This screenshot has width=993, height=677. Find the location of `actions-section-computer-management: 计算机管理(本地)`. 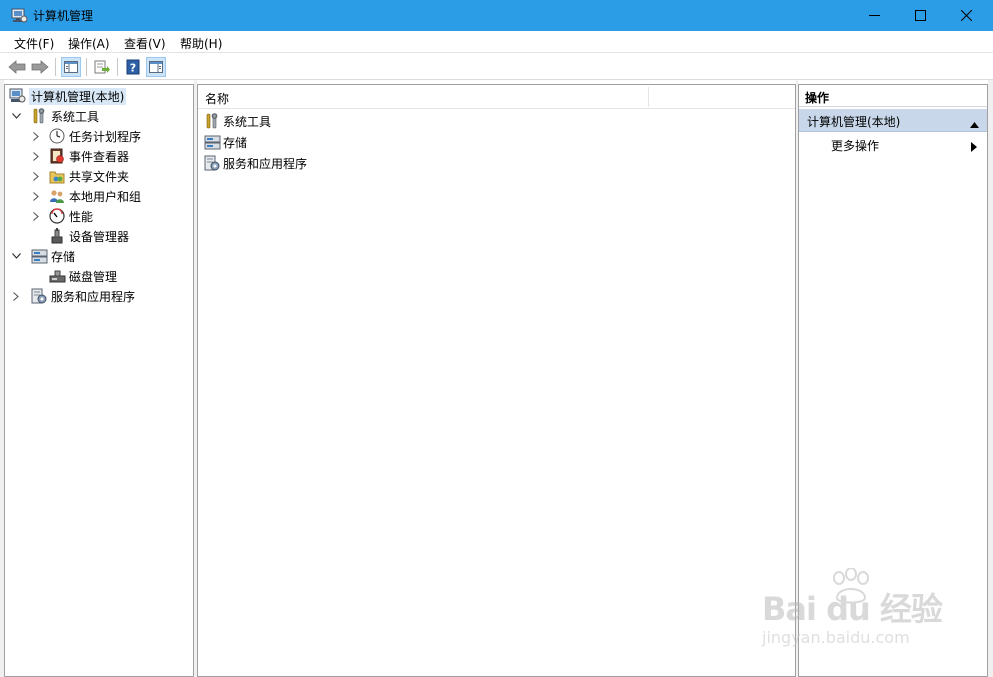

actions-section-computer-management: 计算机管理(本地) is located at coordinates (893, 120).